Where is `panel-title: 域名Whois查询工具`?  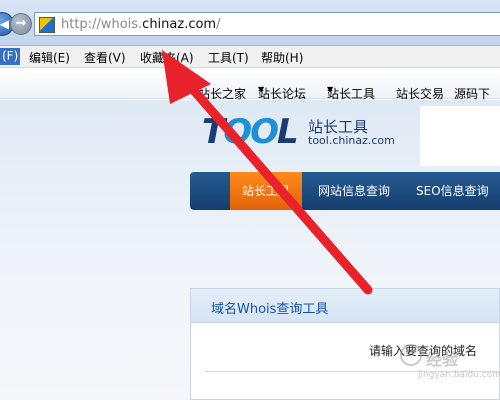
panel-title: 域名Whois查询工具 is located at coordinates (270, 309).